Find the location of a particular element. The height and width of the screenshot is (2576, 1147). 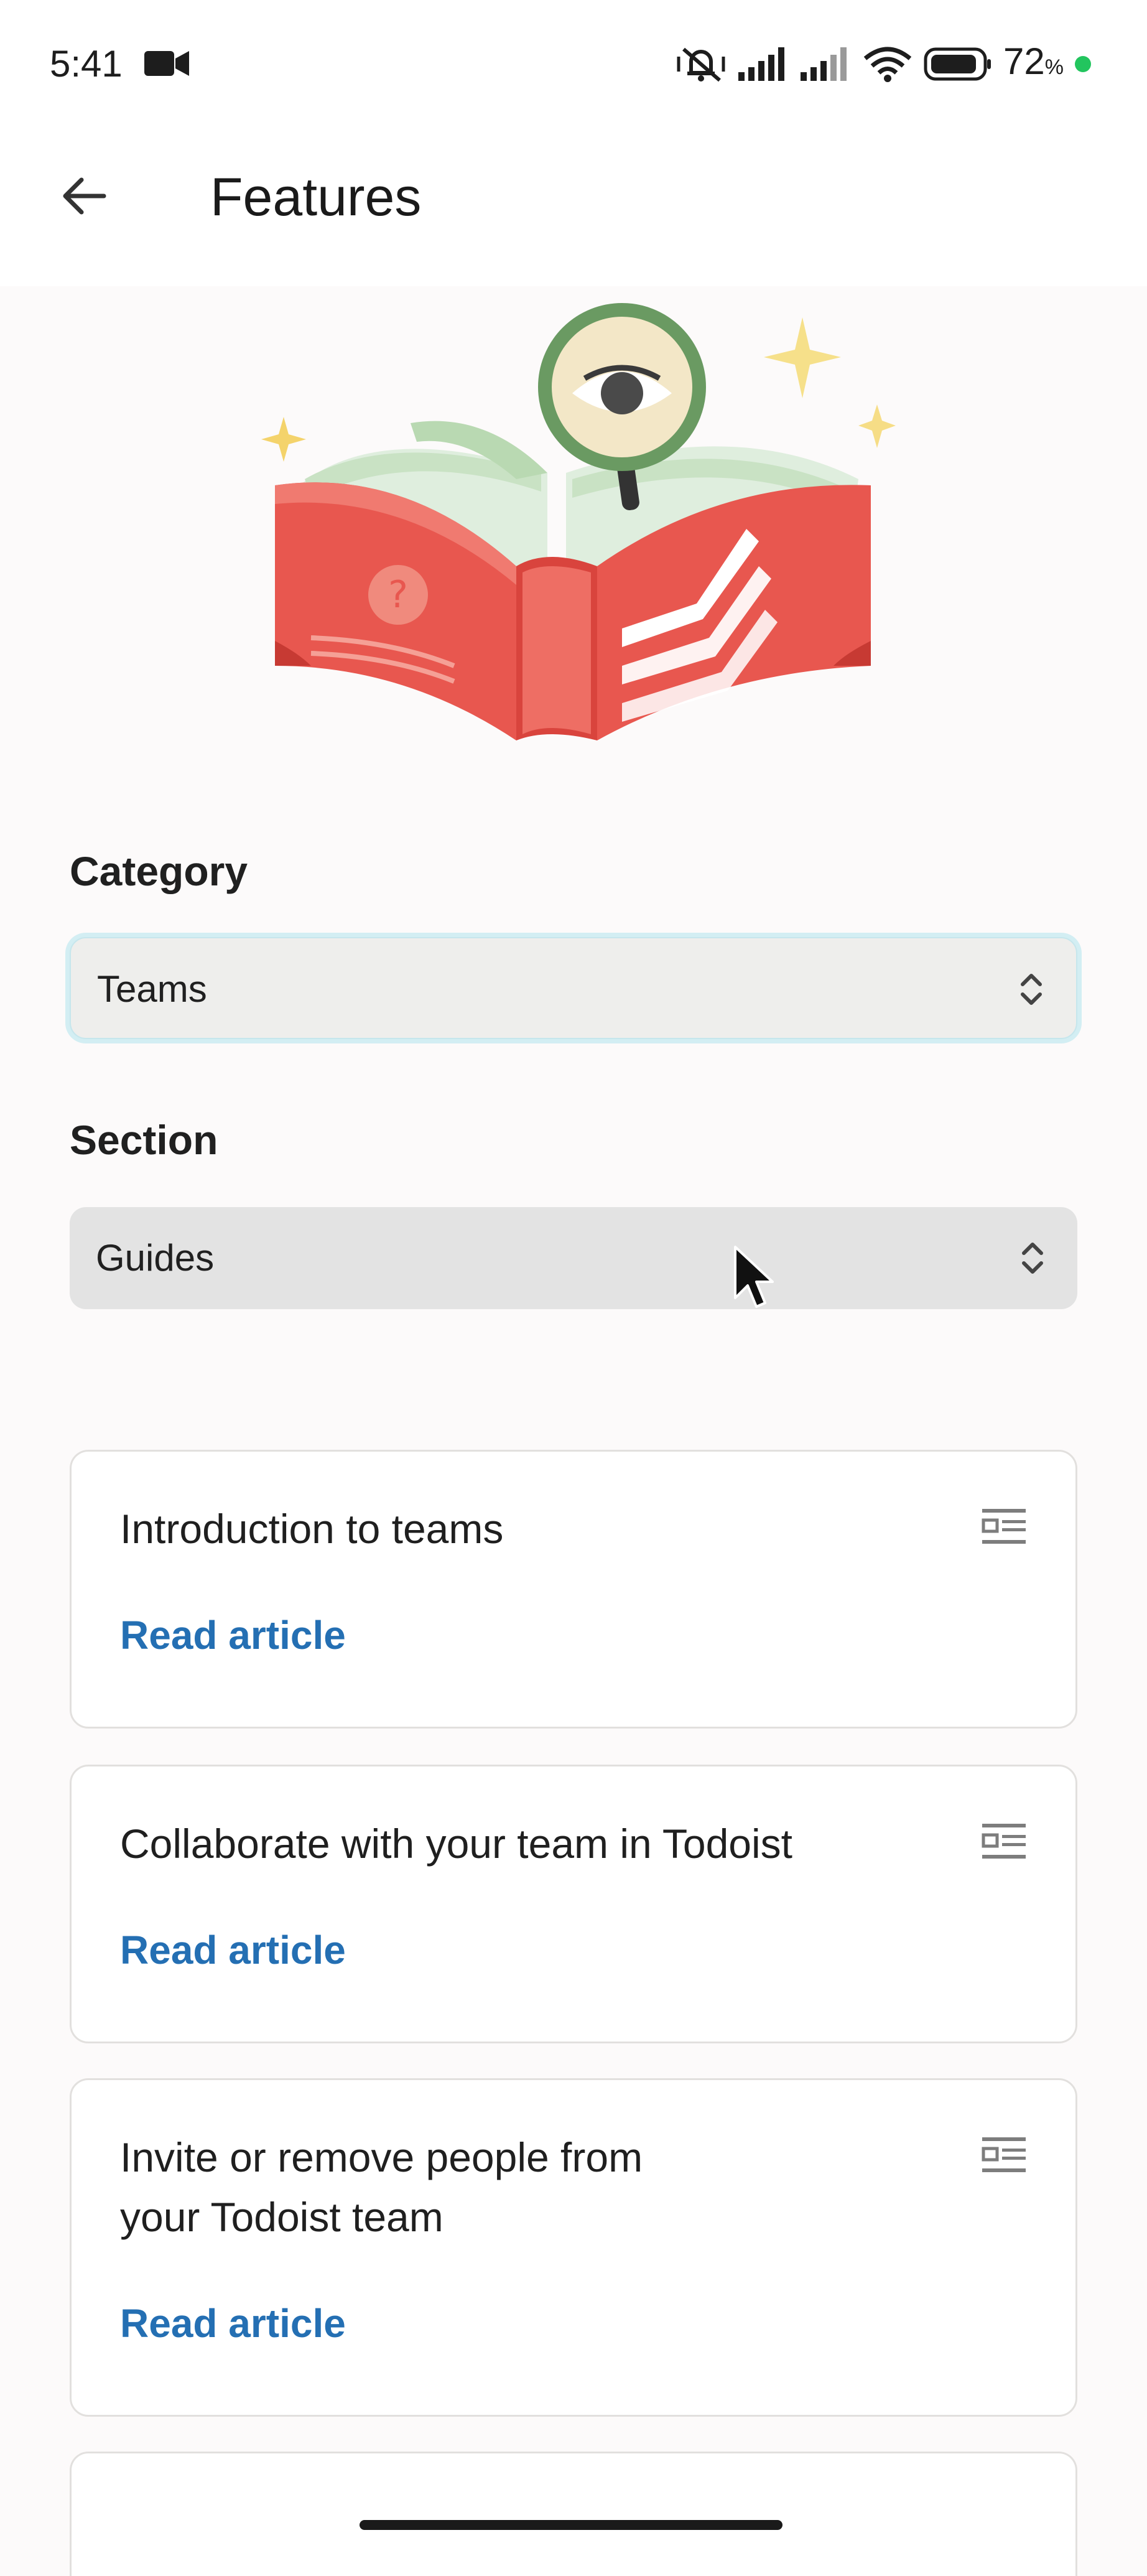

status-bar: 5:41 72% is located at coordinates (573, 66).